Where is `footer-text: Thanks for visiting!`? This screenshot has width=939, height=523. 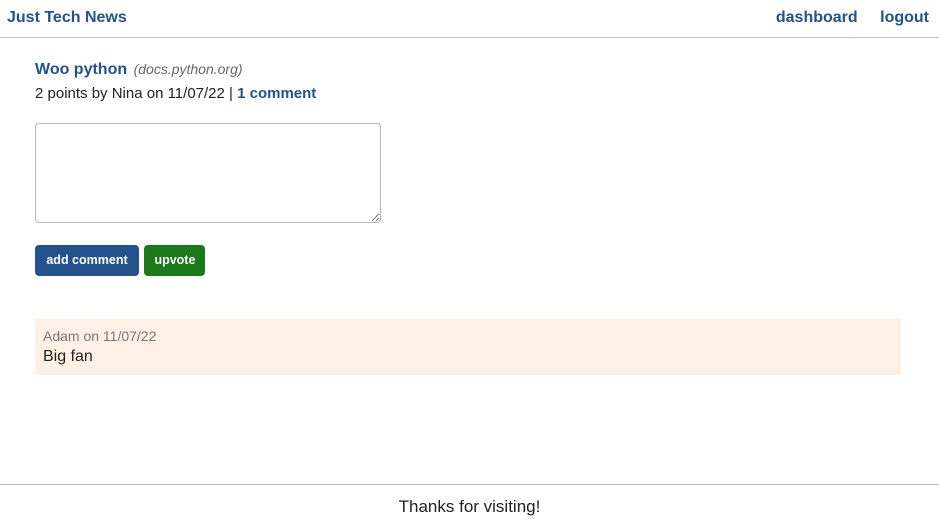
footer-text: Thanks for visiting! is located at coordinates (469, 506).